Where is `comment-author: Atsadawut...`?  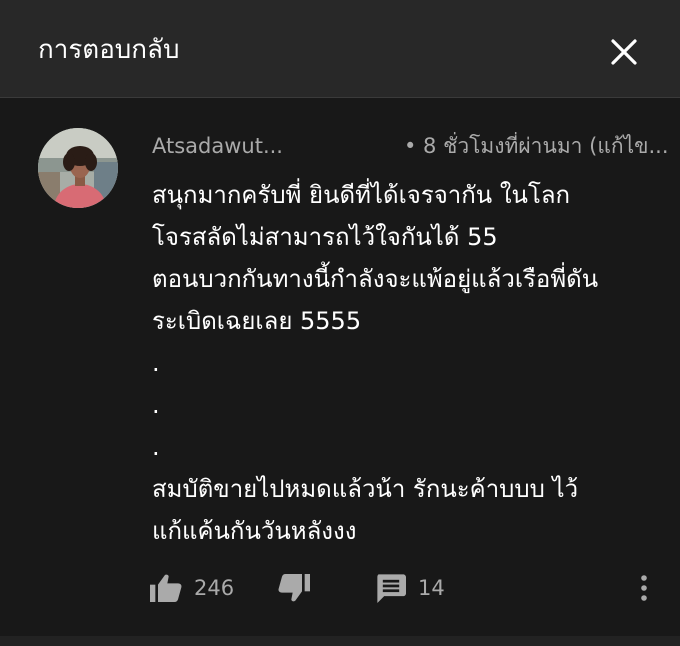 comment-author: Atsadawut... is located at coordinates (217, 146).